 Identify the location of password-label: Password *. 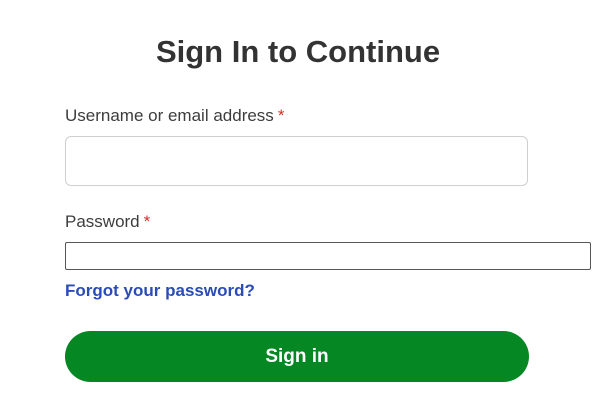
(107, 222).